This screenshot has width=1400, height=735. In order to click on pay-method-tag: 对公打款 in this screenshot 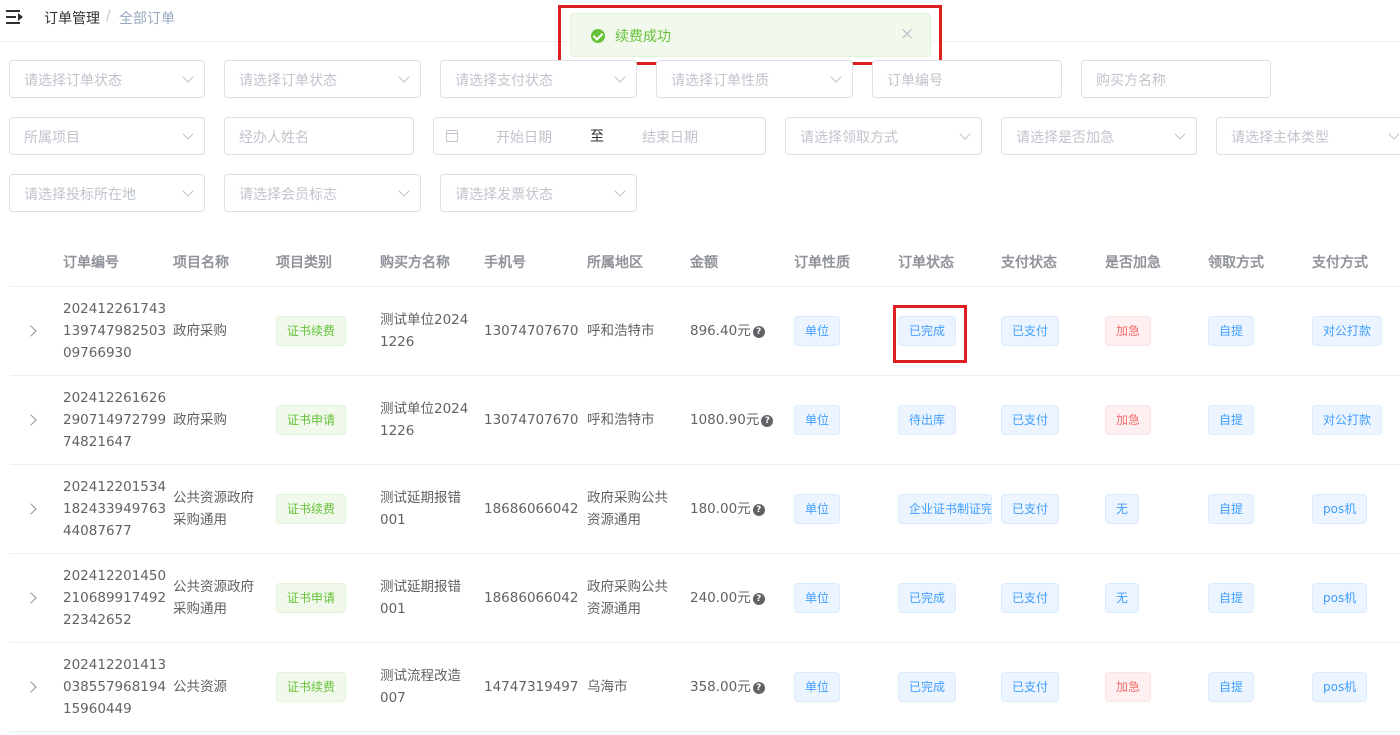, I will do `click(1347, 419)`.